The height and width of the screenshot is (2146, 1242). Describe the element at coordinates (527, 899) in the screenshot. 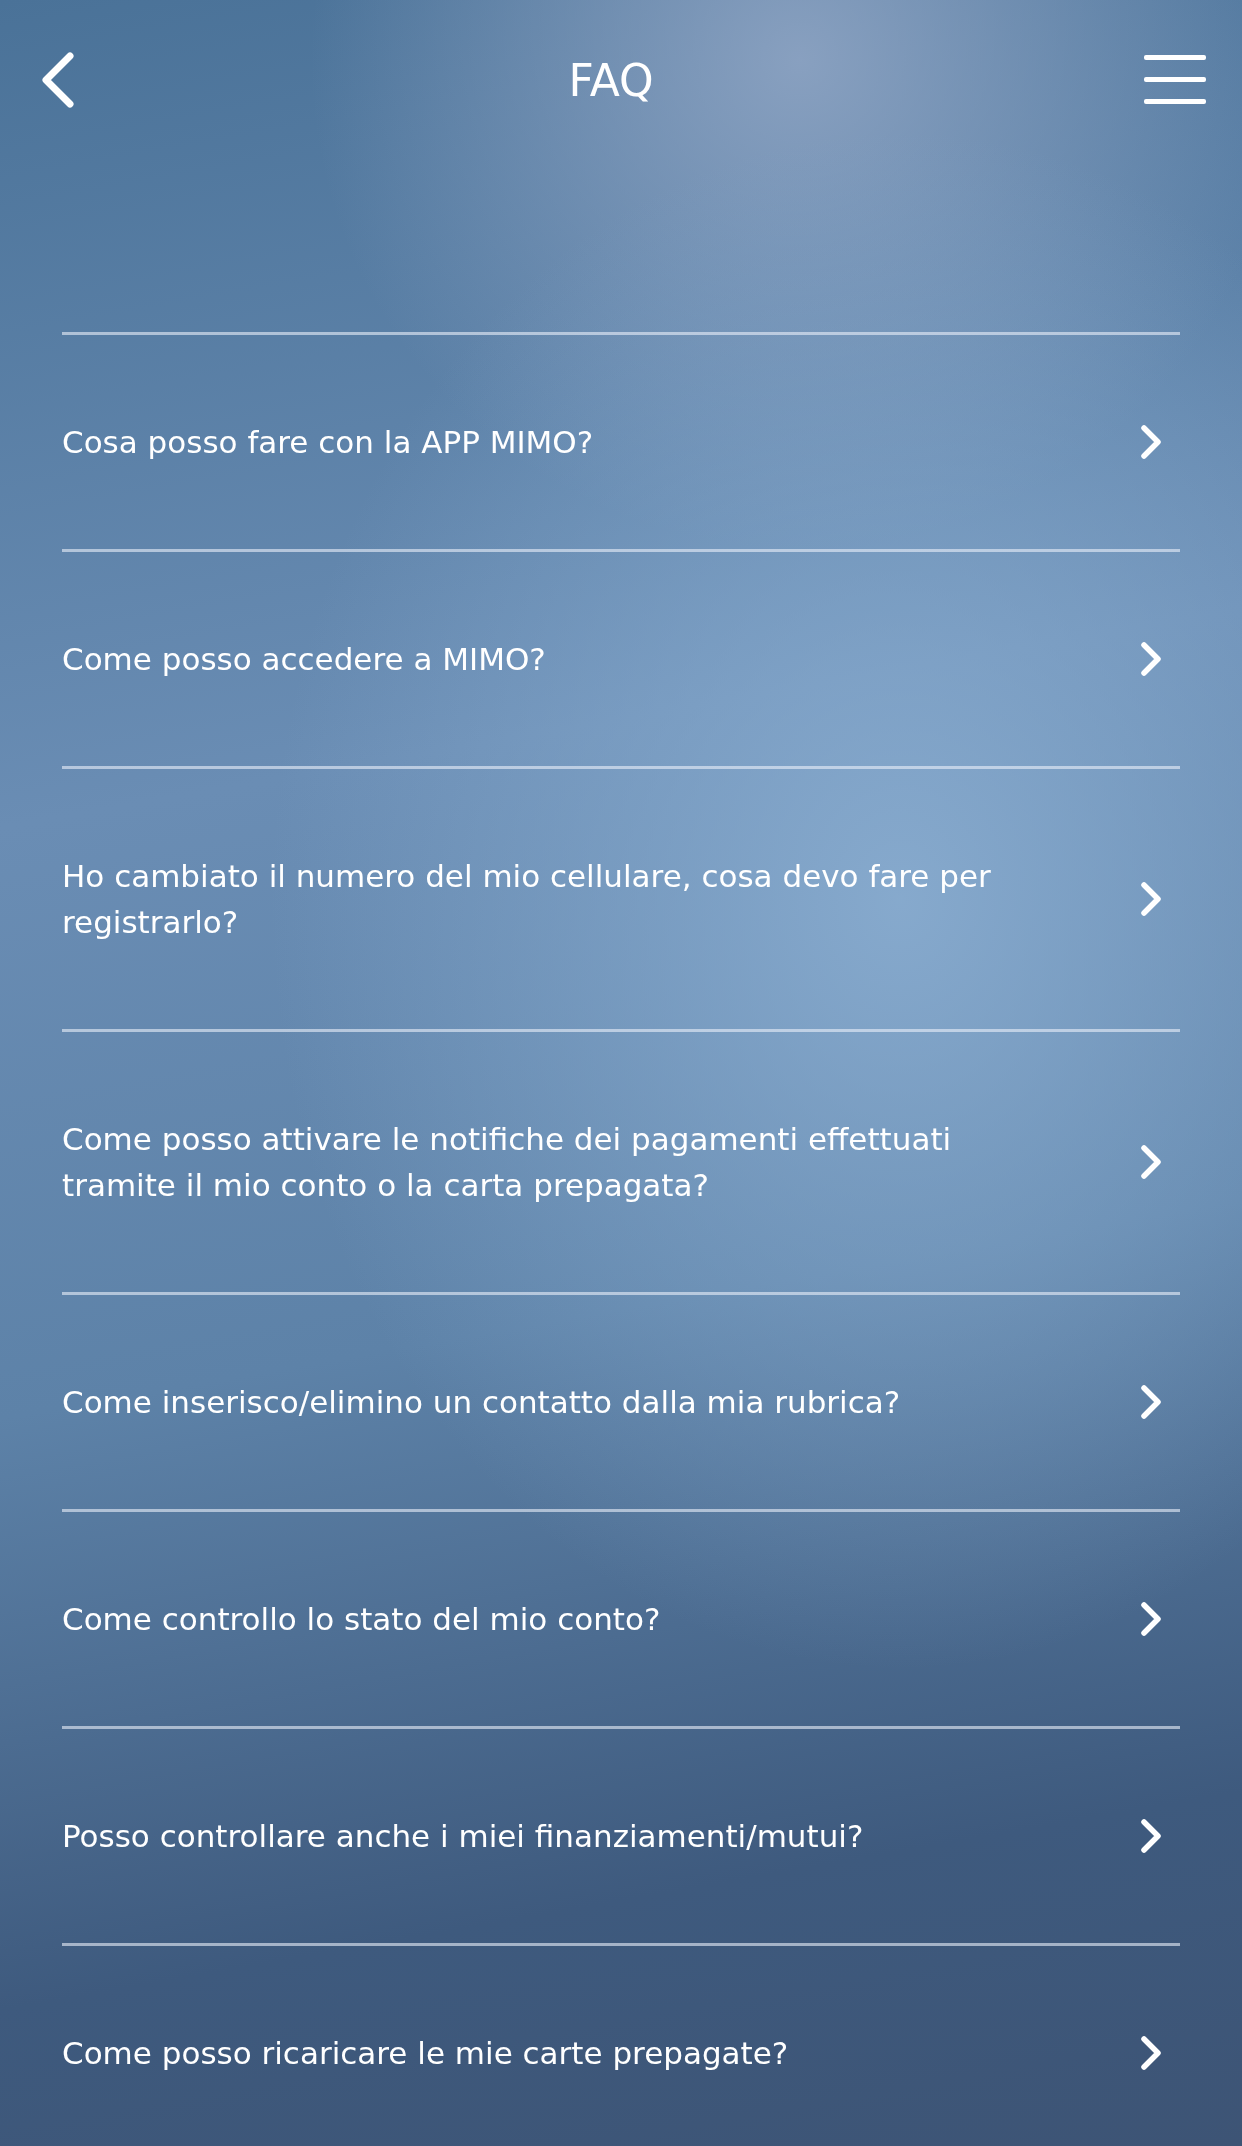

I see `faq-question: Ho cambiato il numero del mio cellulare, cosa devo fare per registrarlo?` at that location.